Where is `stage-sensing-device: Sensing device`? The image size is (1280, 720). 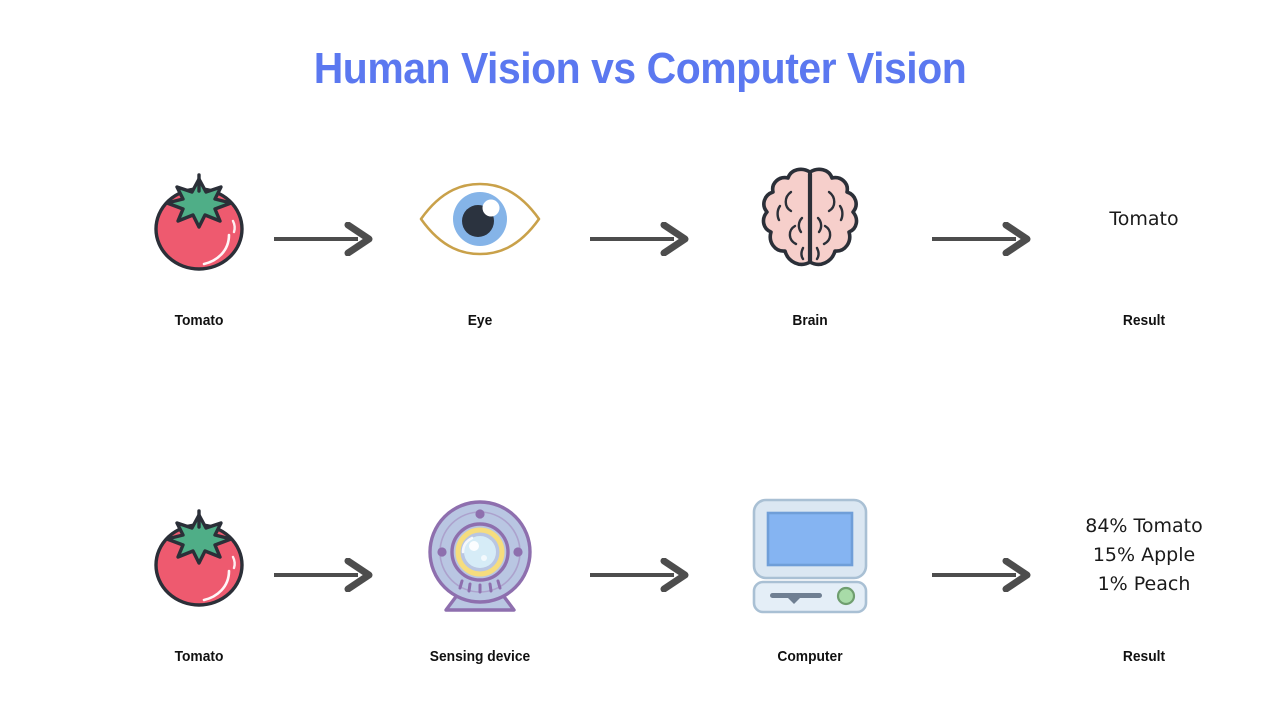 stage-sensing-device: Sensing device is located at coordinates (480, 586).